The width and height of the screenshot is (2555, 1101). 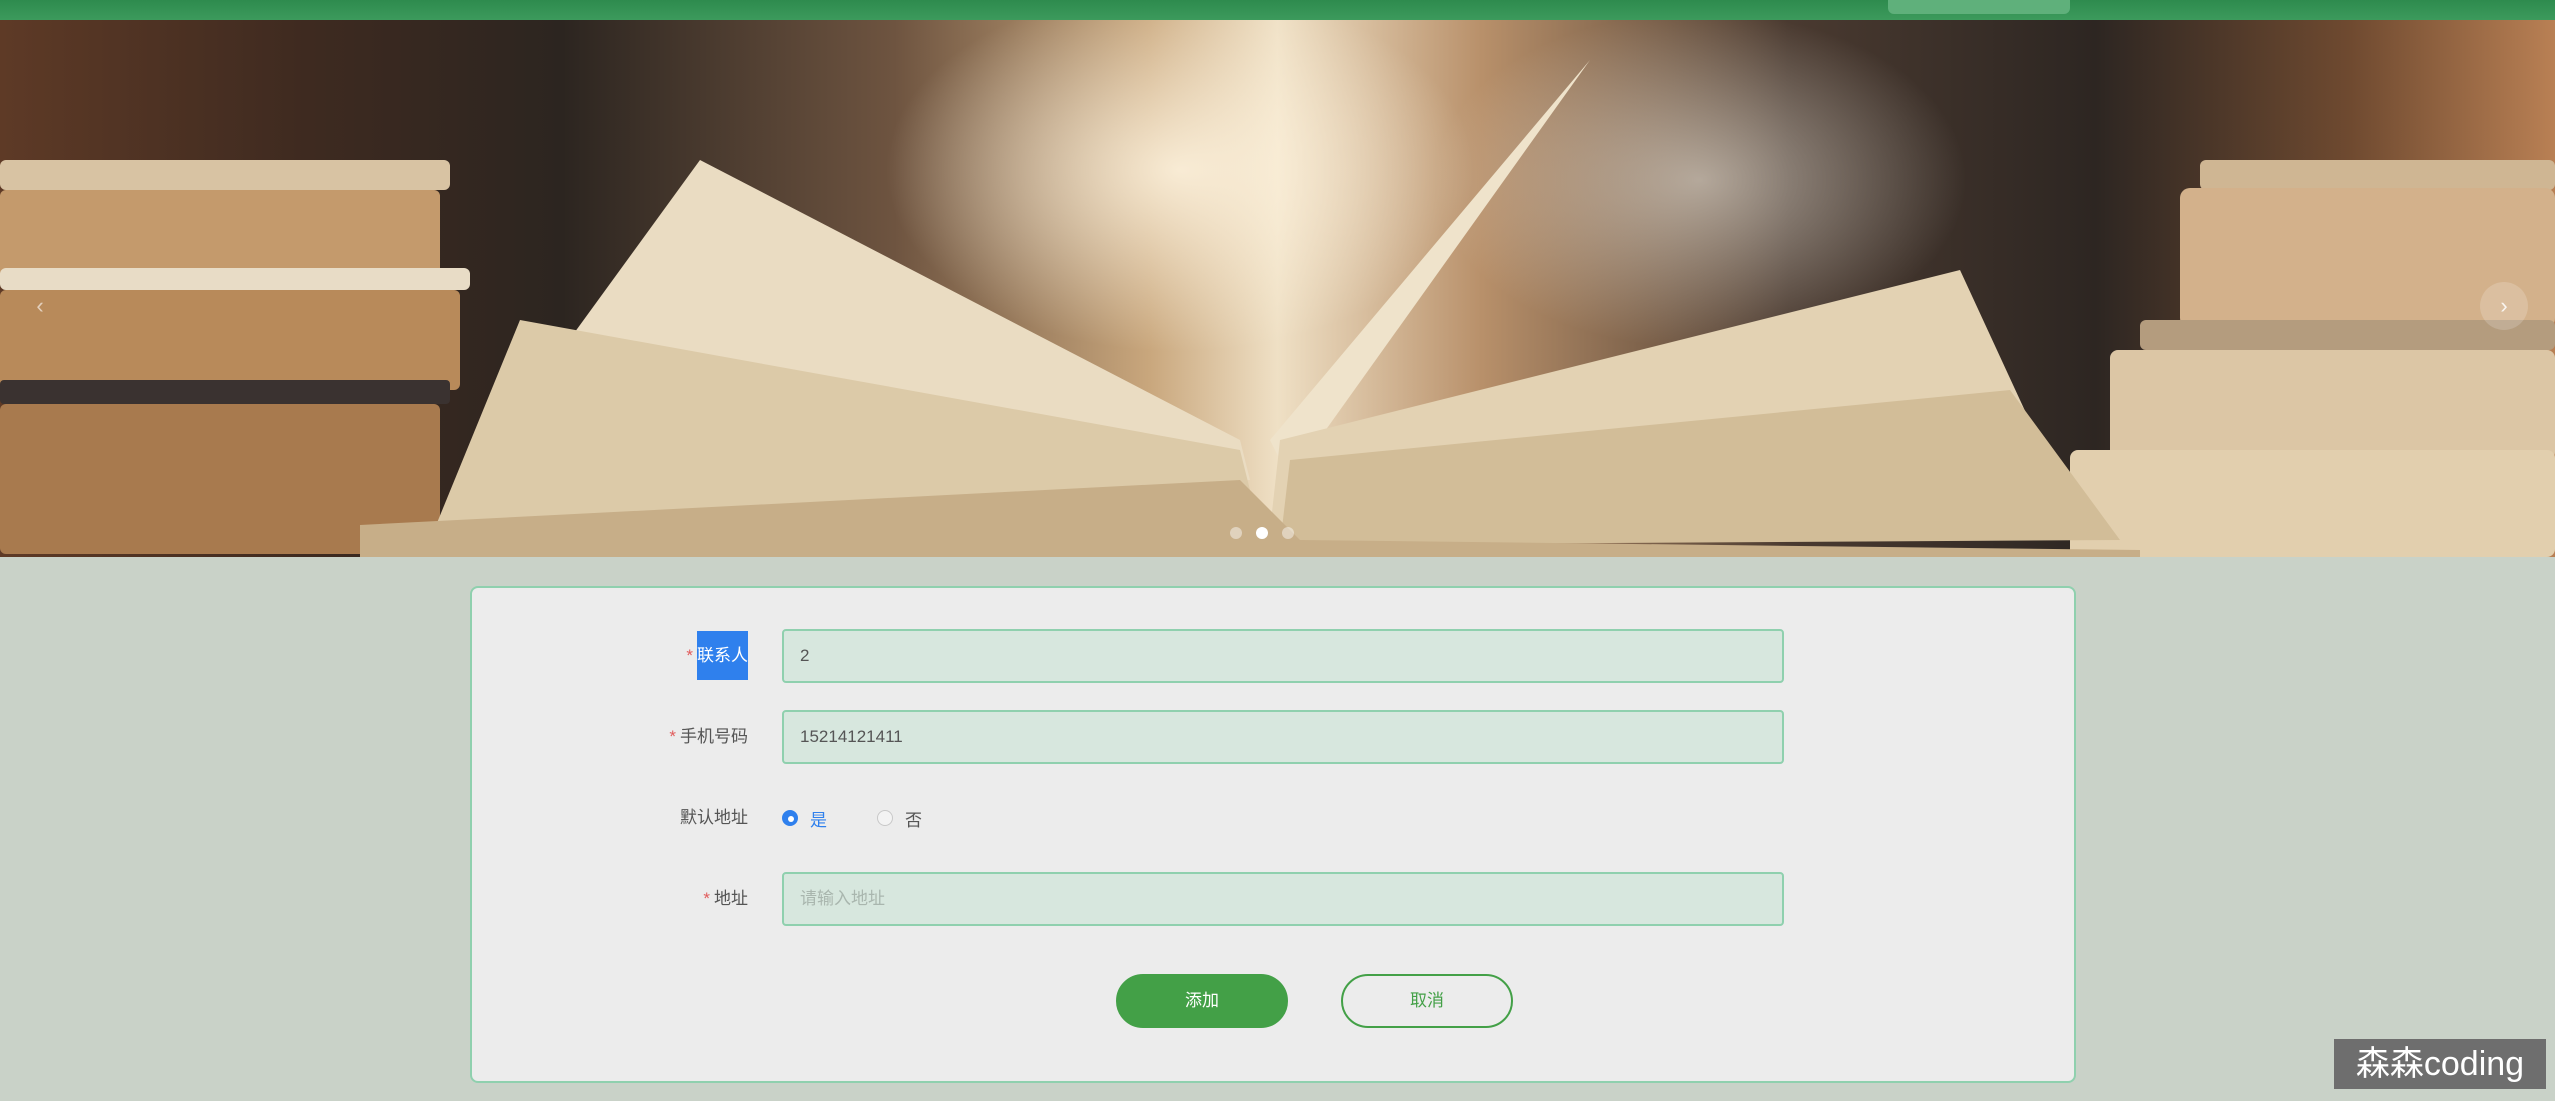 What do you see at coordinates (2440, 1064) in the screenshot?
I see `watermark: 森森coding` at bounding box center [2440, 1064].